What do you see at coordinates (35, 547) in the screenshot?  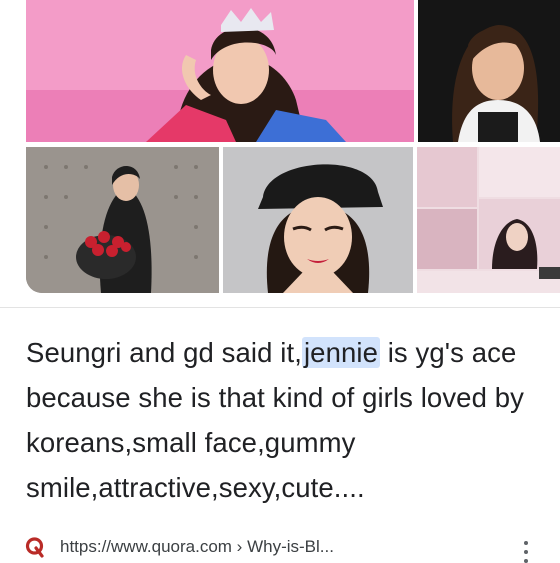 I see `quora-icon` at bounding box center [35, 547].